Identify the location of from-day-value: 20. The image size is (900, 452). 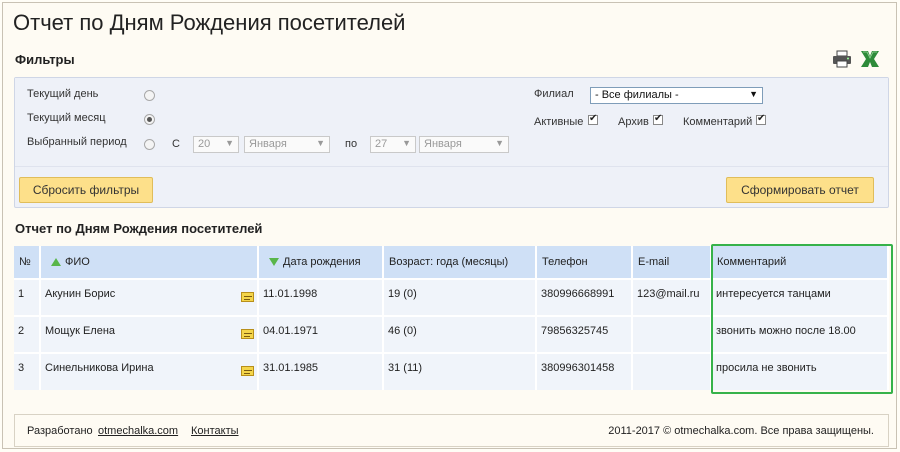
(204, 144).